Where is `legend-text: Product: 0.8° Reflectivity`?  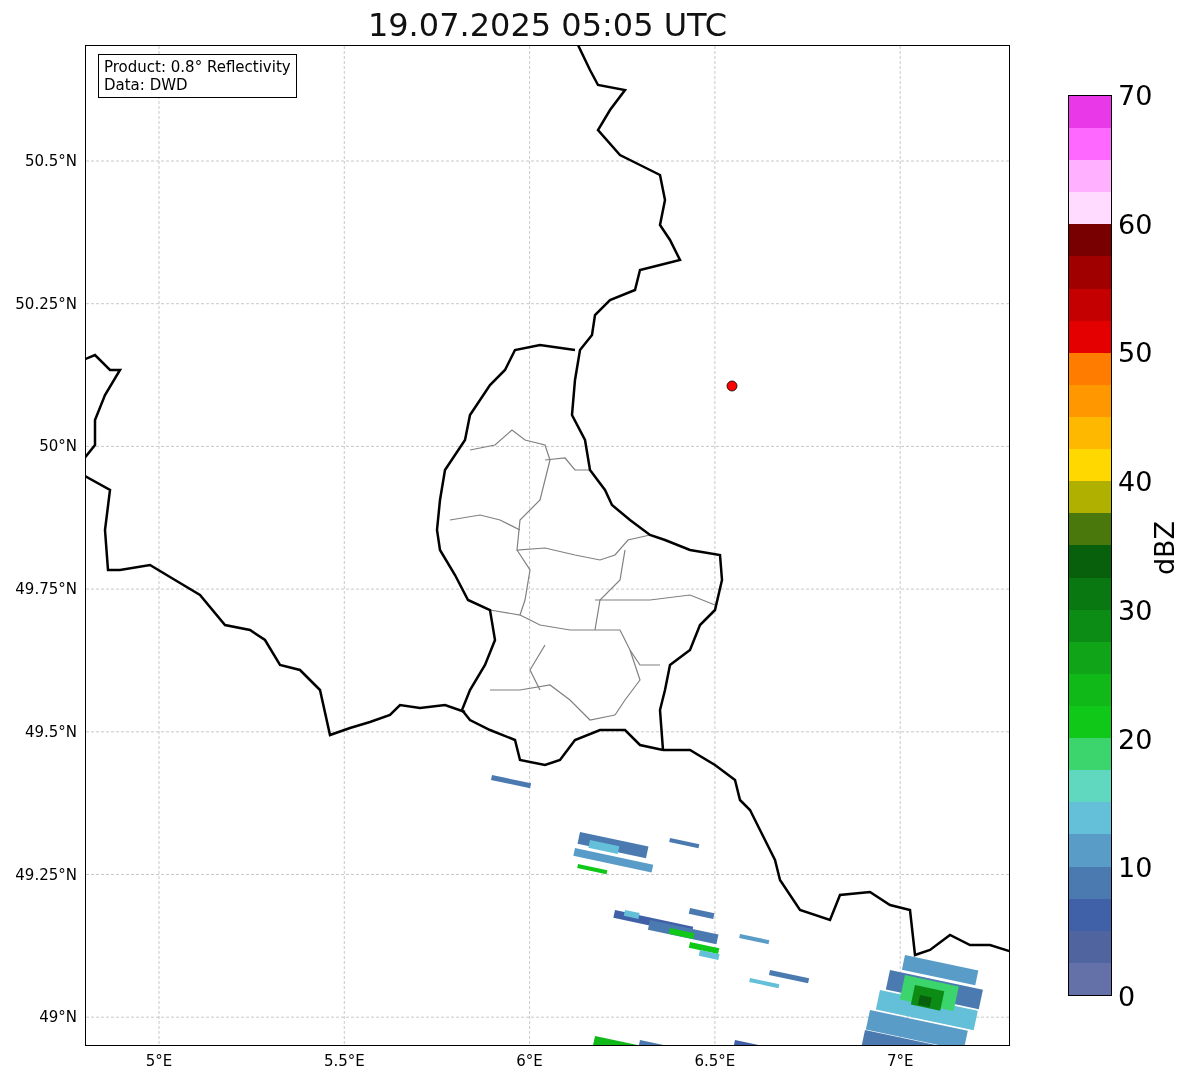 legend-text: Product: 0.8° Reflectivity is located at coordinates (197, 67).